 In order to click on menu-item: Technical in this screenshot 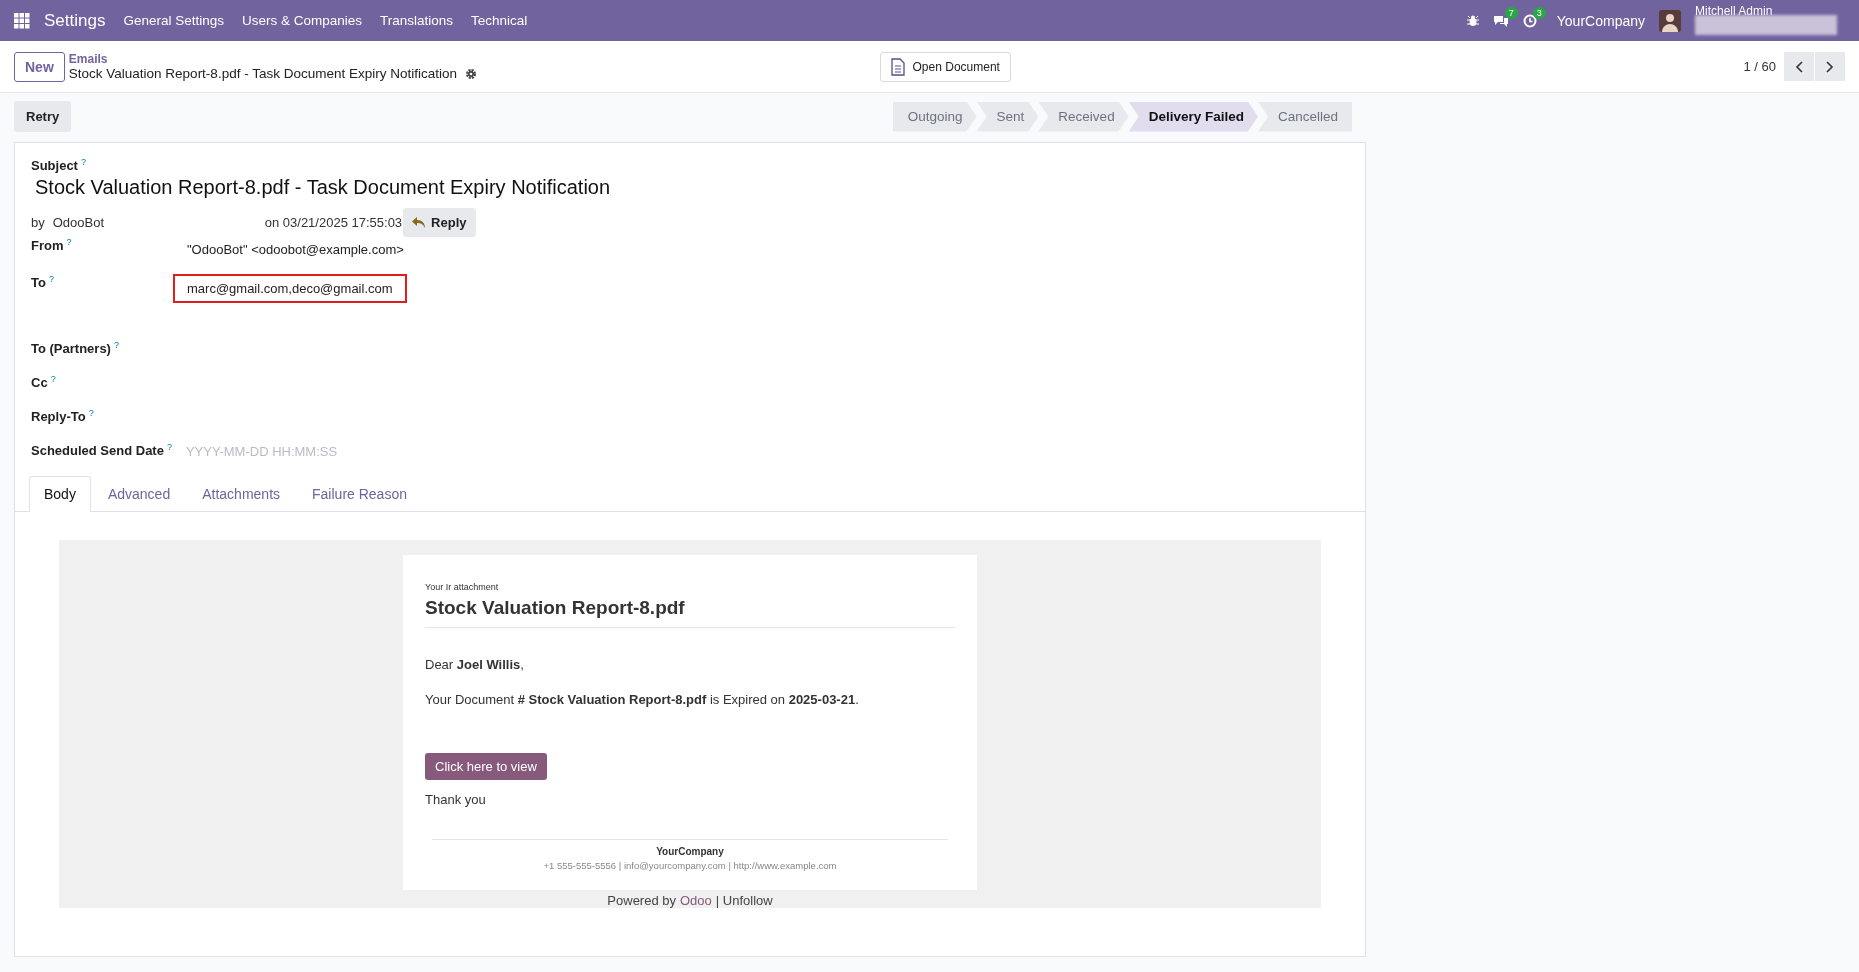, I will do `click(499, 20)`.